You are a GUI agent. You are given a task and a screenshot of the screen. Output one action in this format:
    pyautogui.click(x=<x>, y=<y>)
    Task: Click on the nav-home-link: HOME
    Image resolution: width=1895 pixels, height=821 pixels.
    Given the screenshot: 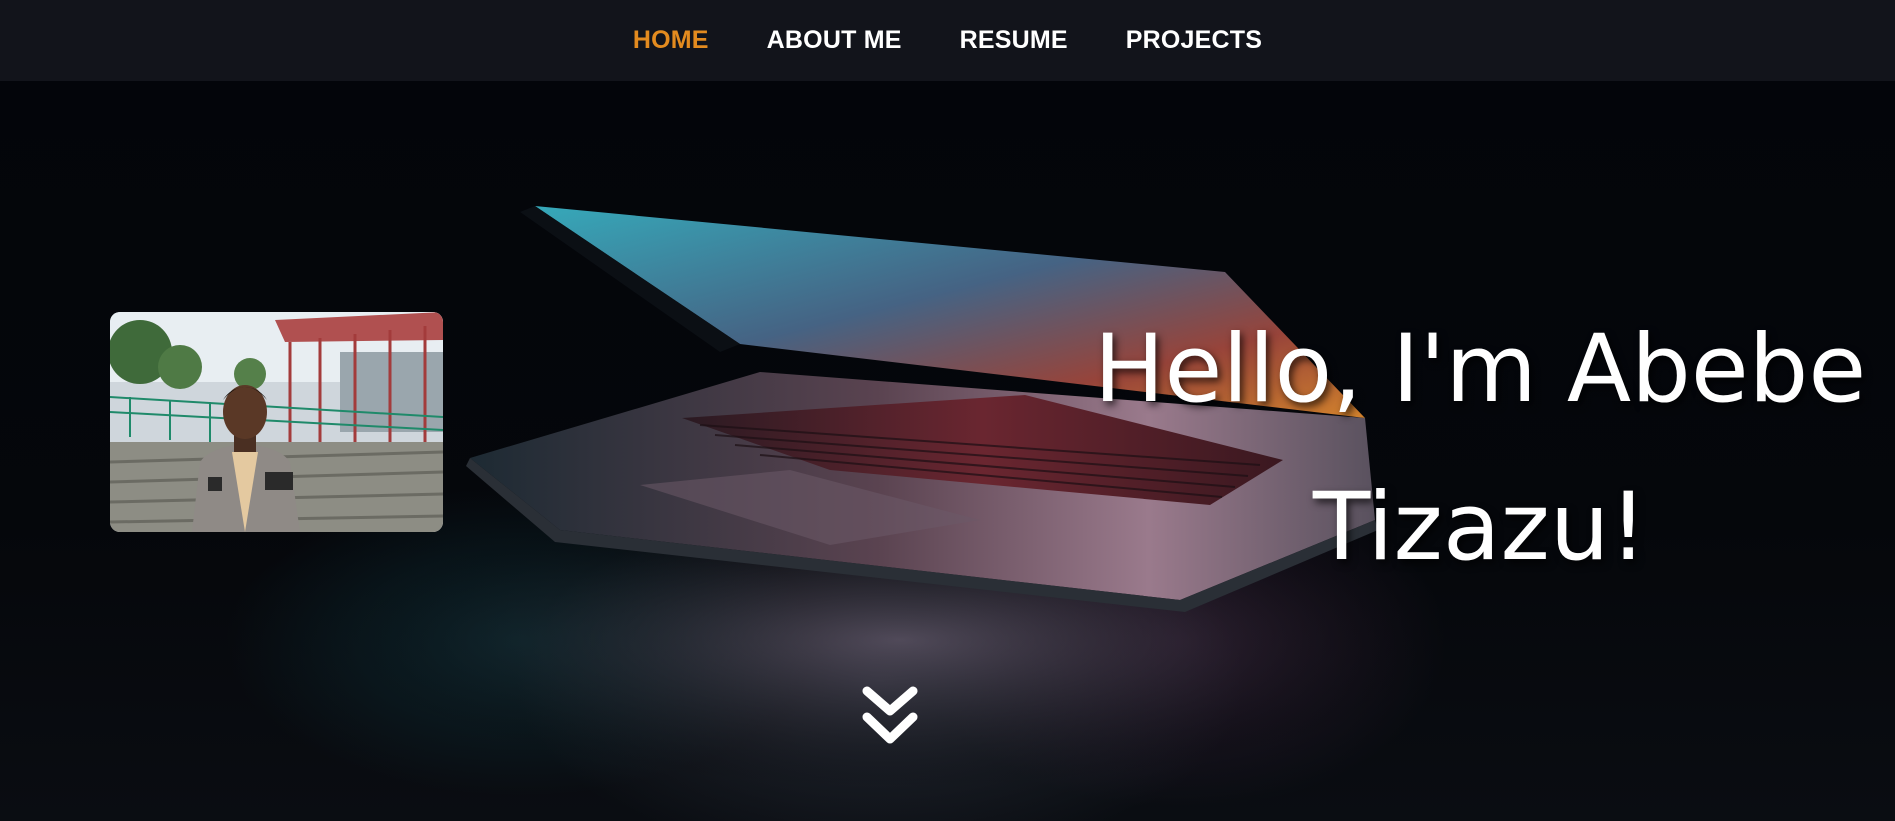 What is the action you would take?
    pyautogui.click(x=671, y=40)
    